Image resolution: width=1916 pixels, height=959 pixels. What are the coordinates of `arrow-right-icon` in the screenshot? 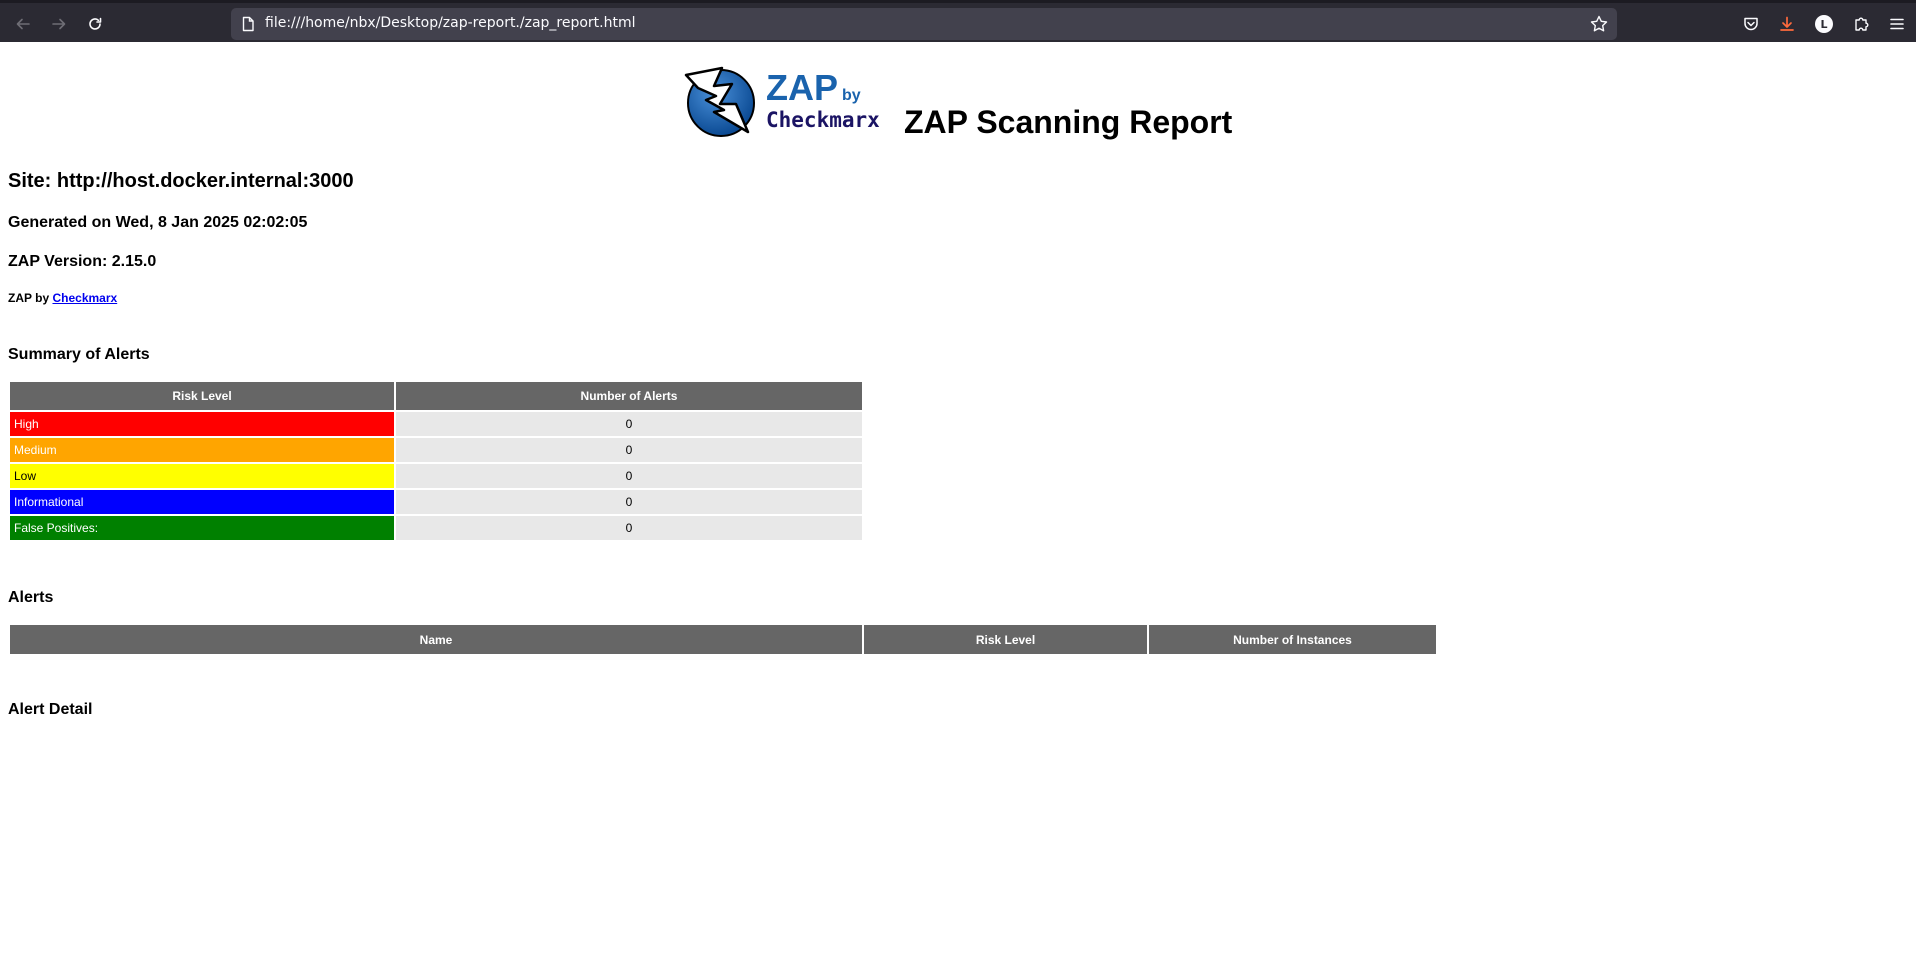 It's located at (59, 24).